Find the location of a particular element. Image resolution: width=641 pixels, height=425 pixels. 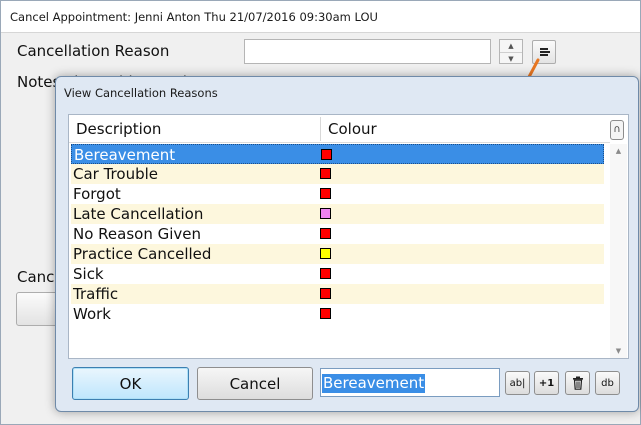

column-divider is located at coordinates (320, 129).